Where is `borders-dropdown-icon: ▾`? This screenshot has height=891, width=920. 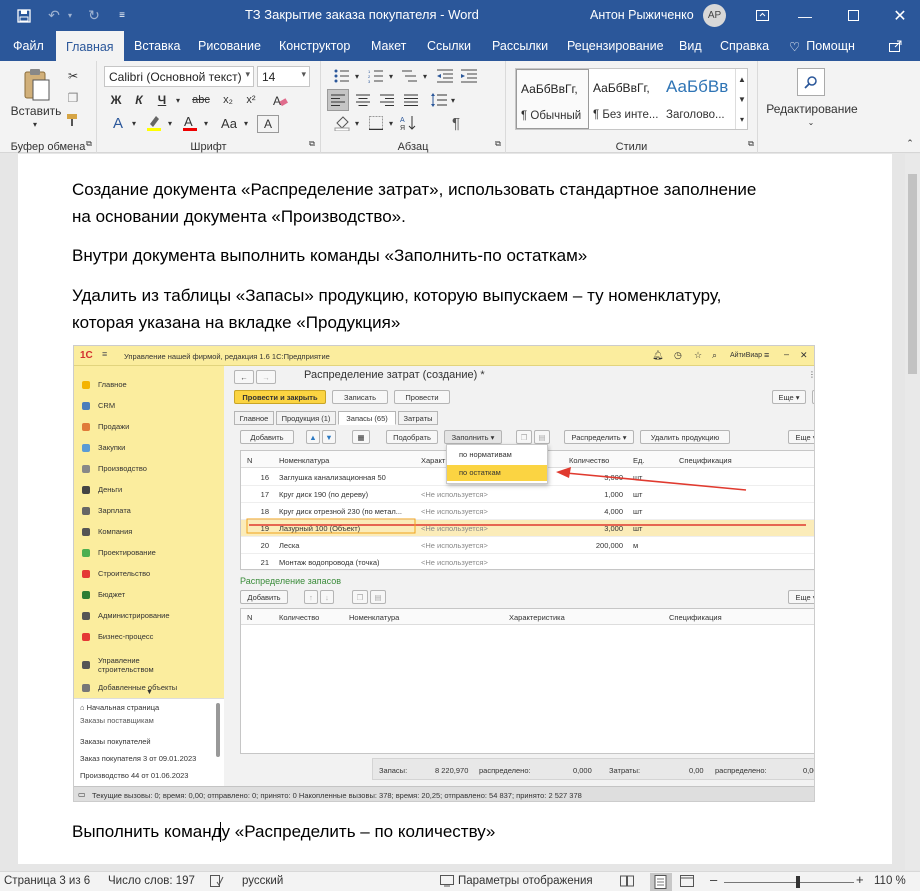
borders-dropdown-icon: ▾ is located at coordinates (391, 123).